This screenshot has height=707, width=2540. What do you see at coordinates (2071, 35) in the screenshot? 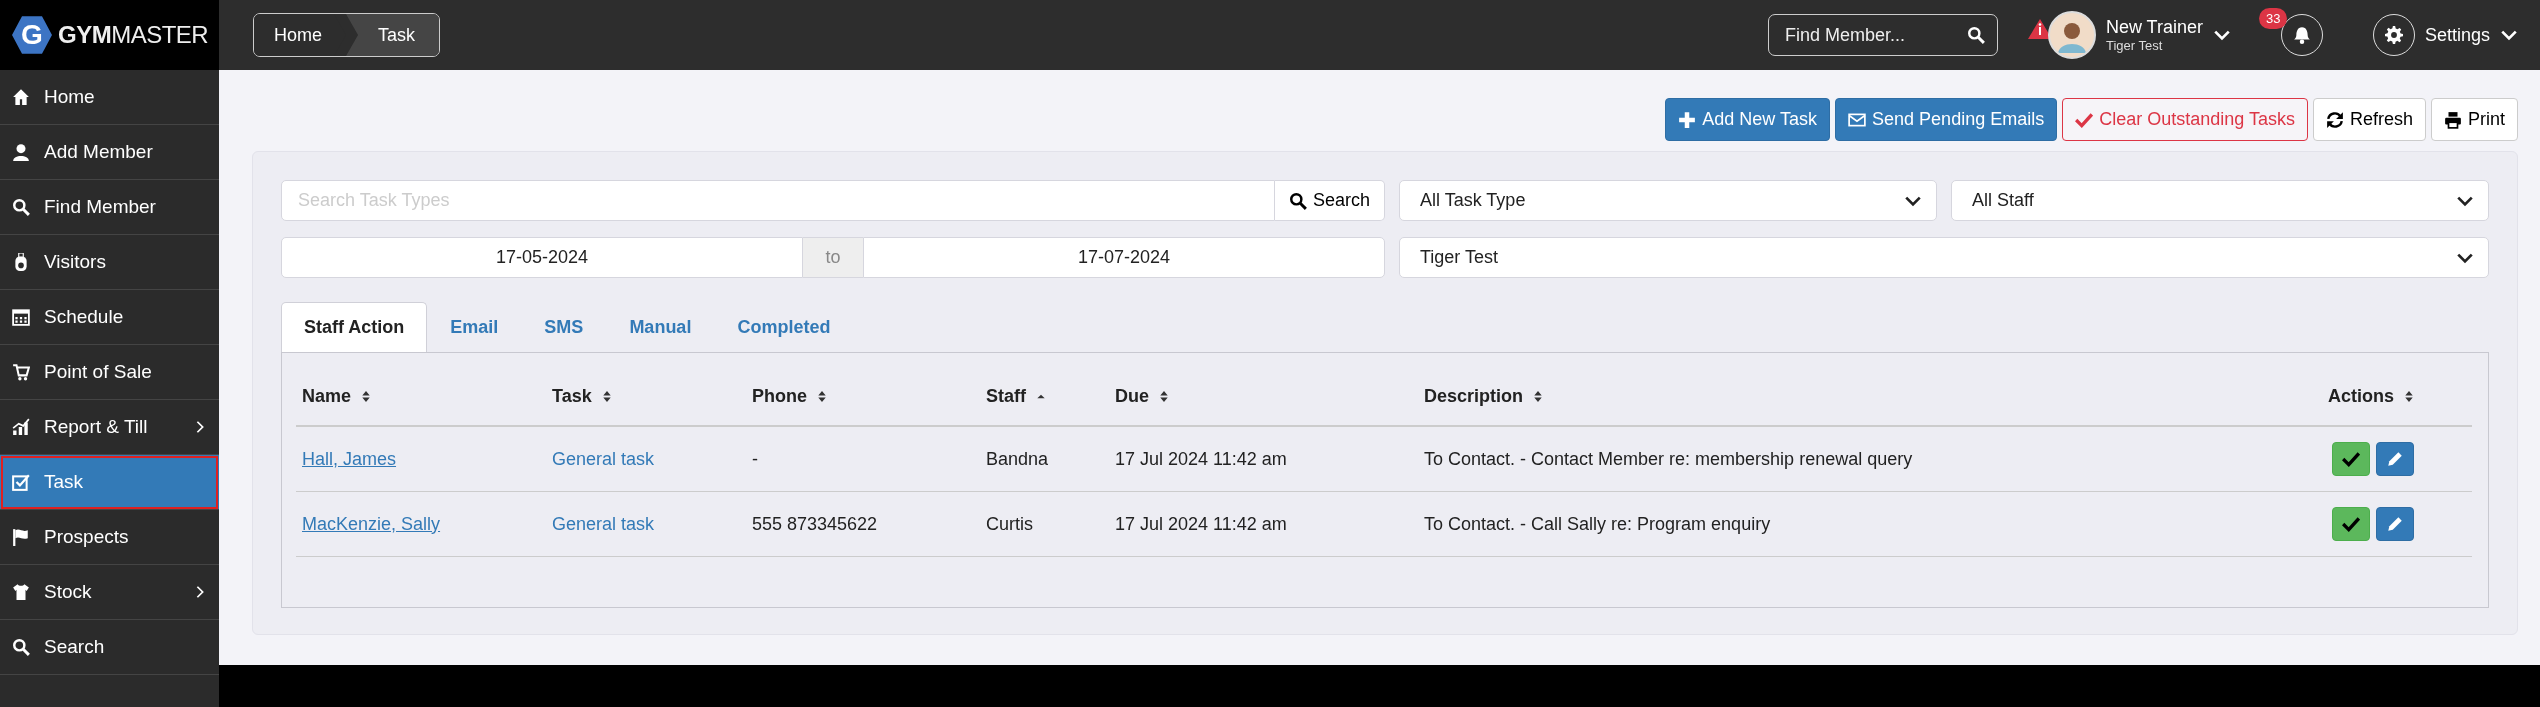
I see `avatar-icon` at bounding box center [2071, 35].